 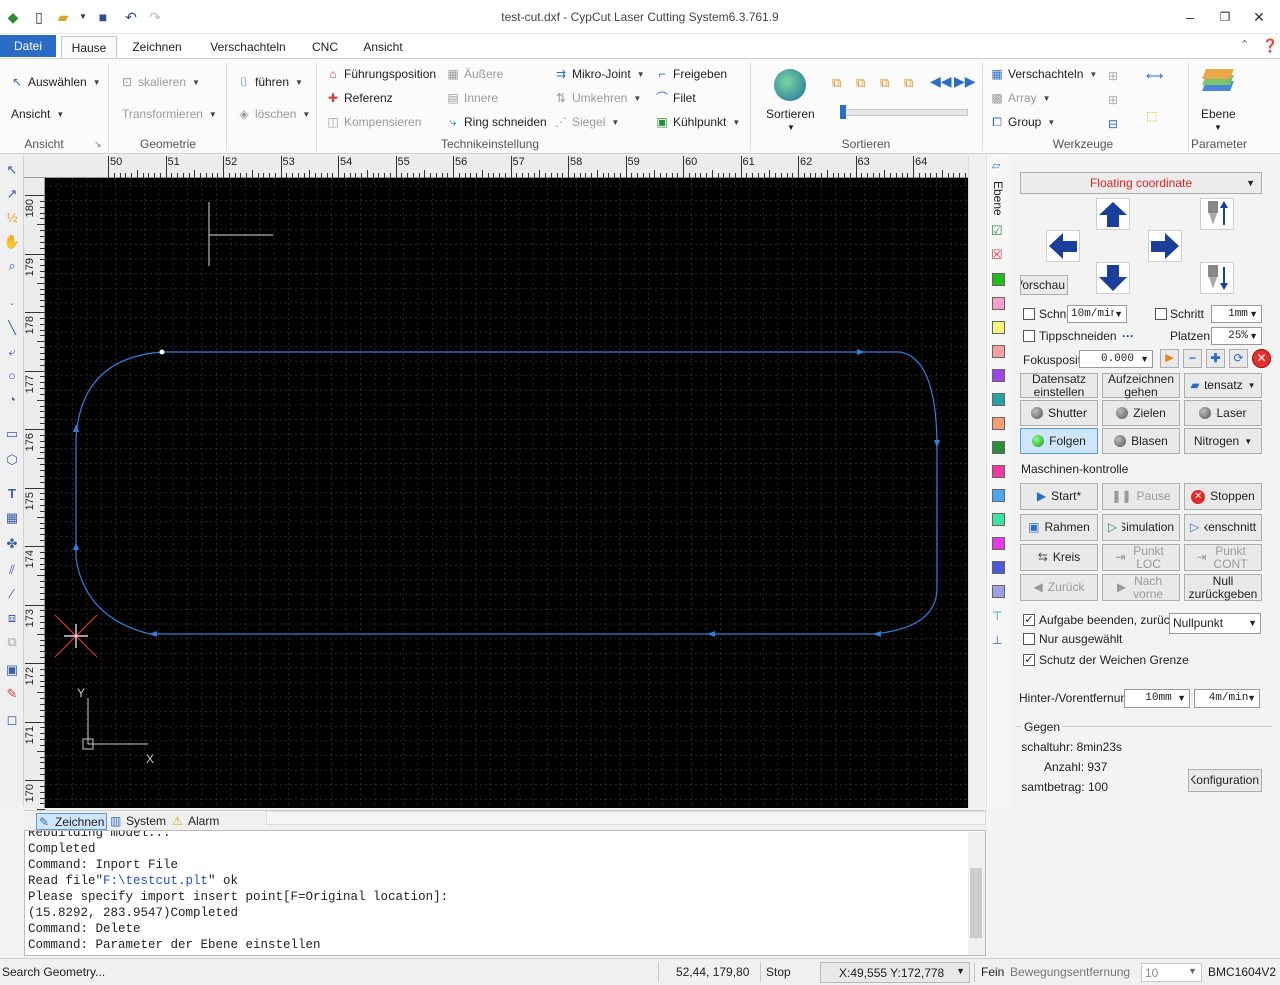 I want to click on reference-button: ✚ Referenz, so click(x=359, y=98).